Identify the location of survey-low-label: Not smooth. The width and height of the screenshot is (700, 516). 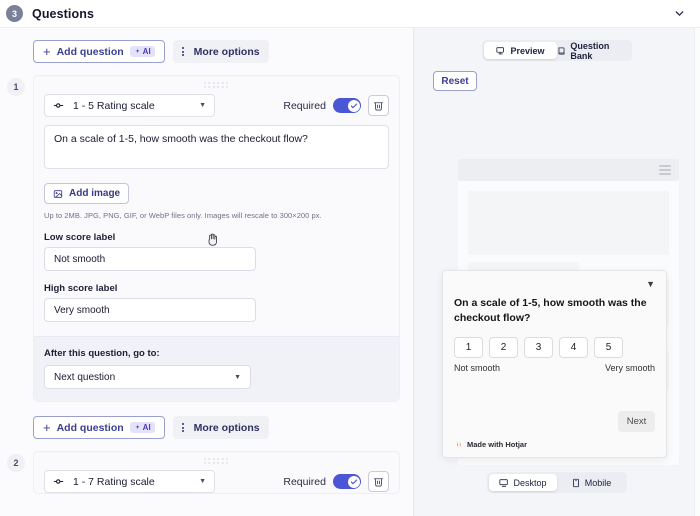
(477, 367).